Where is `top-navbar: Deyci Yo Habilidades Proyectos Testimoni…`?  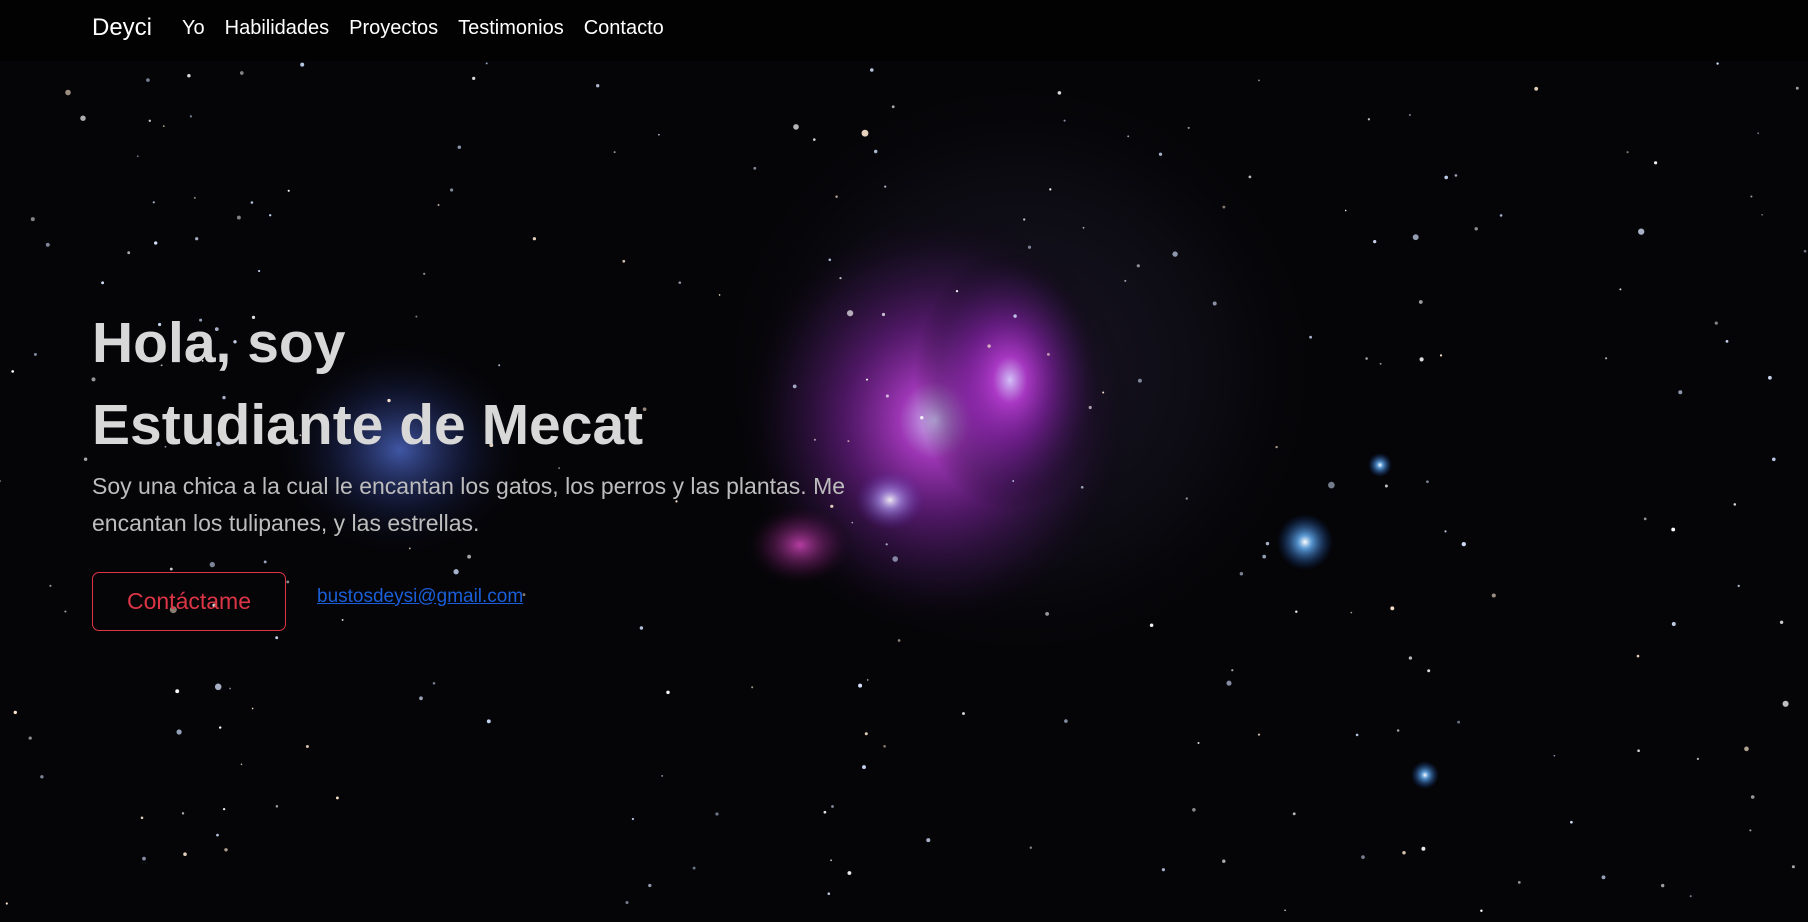 top-navbar: Deyci Yo Habilidades Proyectos Testimoni… is located at coordinates (904, 30).